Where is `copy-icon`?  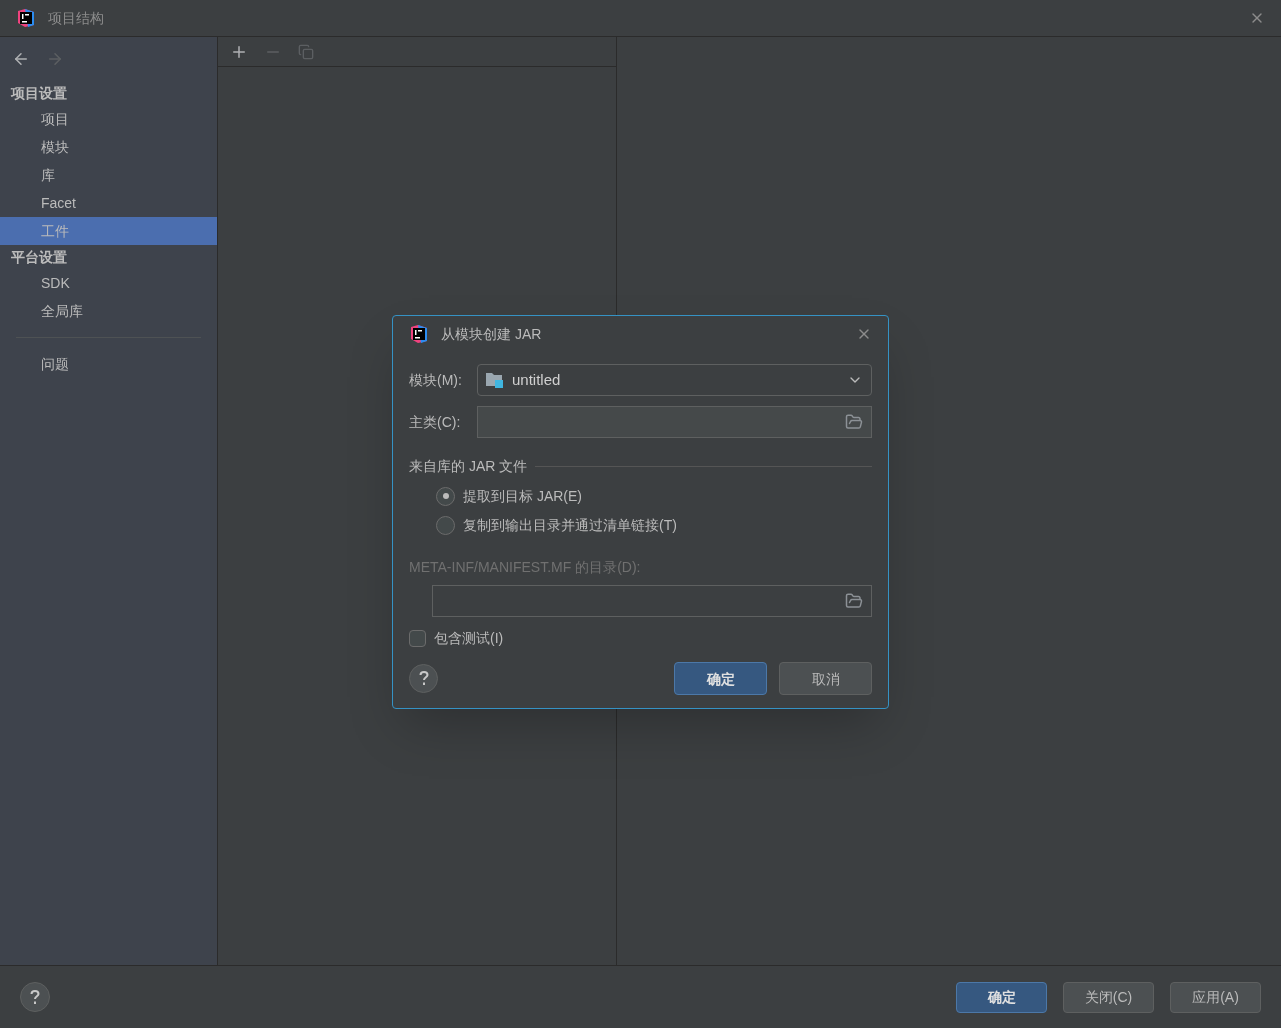 copy-icon is located at coordinates (306, 51).